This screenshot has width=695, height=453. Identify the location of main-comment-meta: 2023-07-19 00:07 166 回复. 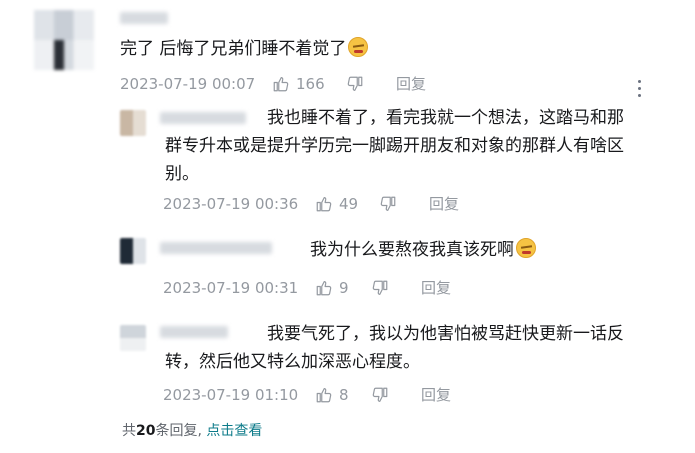
(280, 84).